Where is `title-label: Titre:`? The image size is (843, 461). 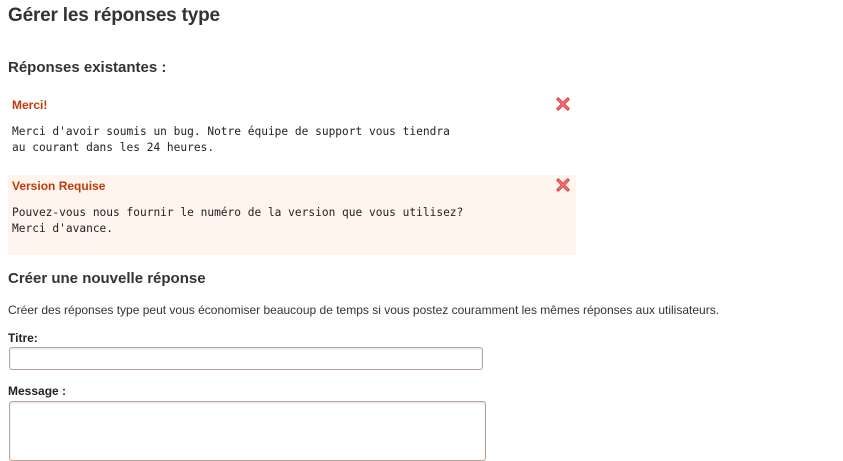 title-label: Titre: is located at coordinates (23, 338).